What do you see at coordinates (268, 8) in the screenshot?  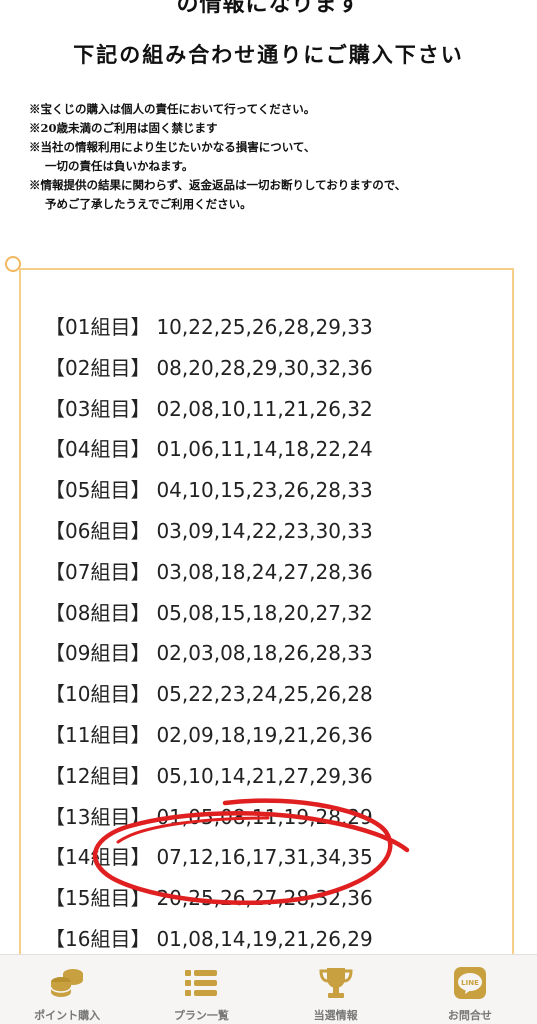 I see `heading-line-1: の情報になります` at bounding box center [268, 8].